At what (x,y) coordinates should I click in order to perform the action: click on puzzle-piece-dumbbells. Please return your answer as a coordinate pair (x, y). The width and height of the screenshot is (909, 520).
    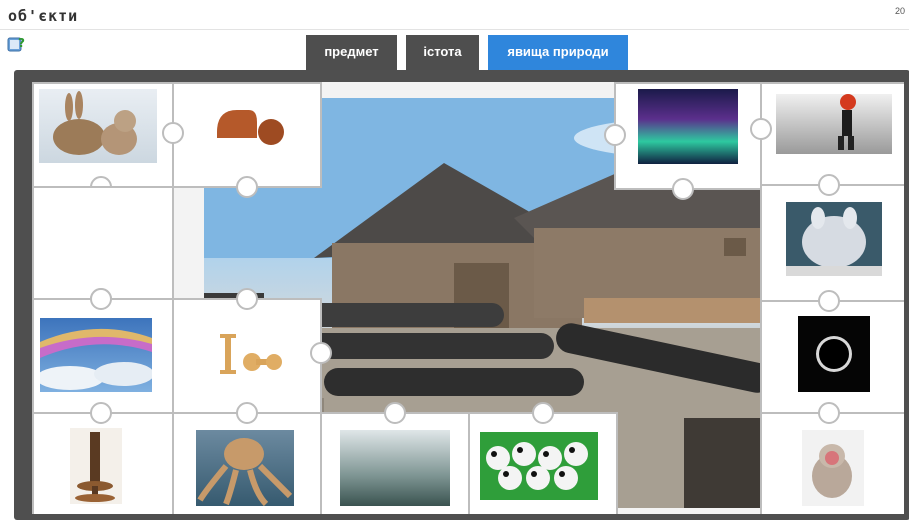
    Looking at the image, I should click on (252, 351).